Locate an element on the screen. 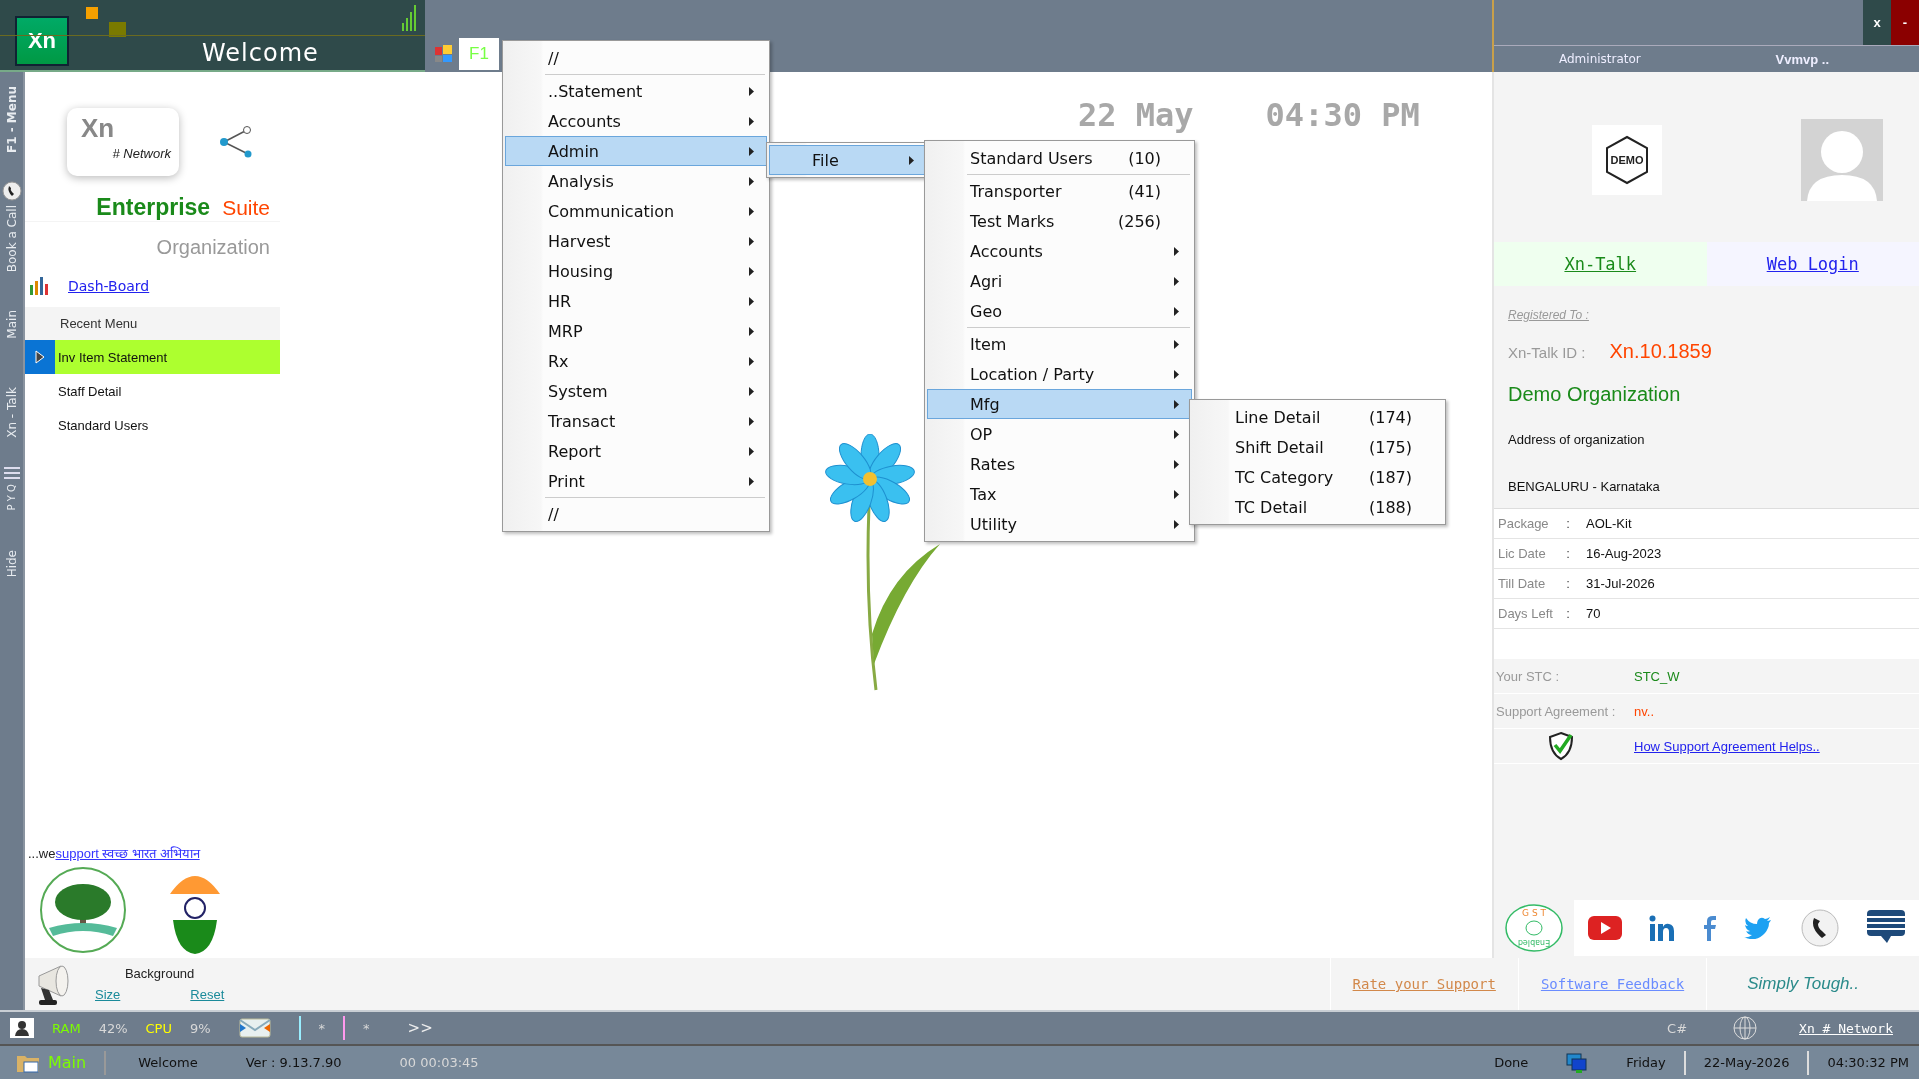 The height and width of the screenshot is (1079, 1919). time-text: 04:30:32 PM is located at coordinates (1868, 1062).